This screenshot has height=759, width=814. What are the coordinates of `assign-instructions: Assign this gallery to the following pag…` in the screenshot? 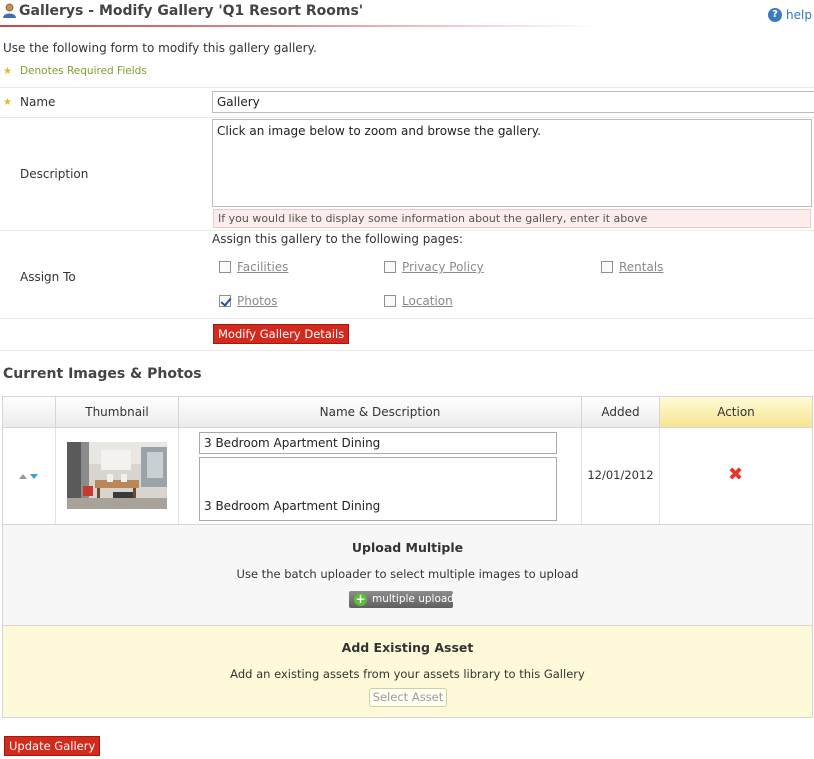 It's located at (338, 239).